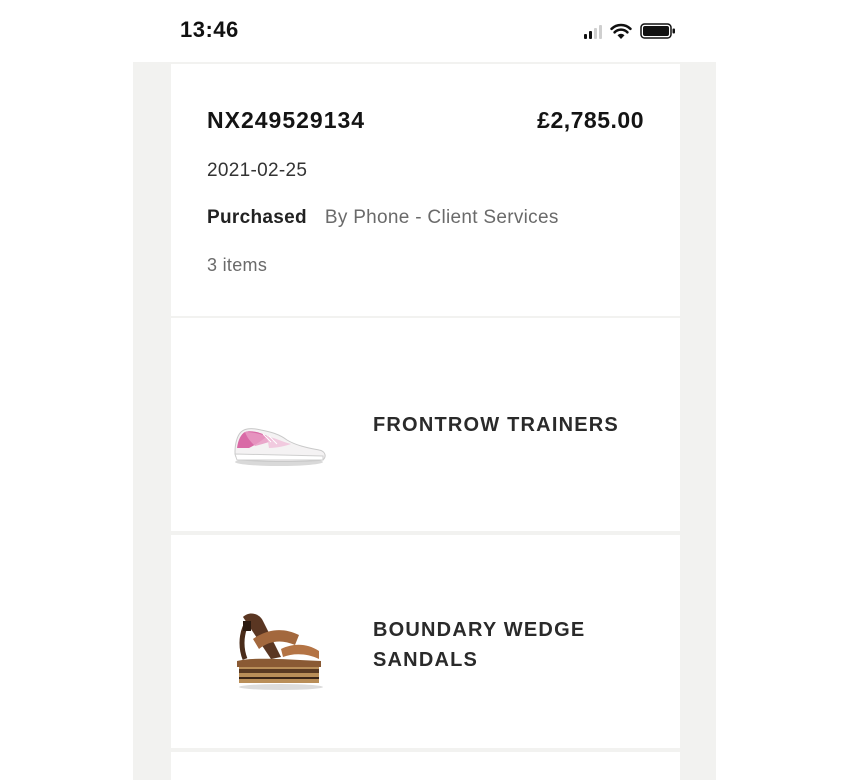  What do you see at coordinates (496, 425) in the screenshot?
I see `product-name: FRONTROW TRAINERS` at bounding box center [496, 425].